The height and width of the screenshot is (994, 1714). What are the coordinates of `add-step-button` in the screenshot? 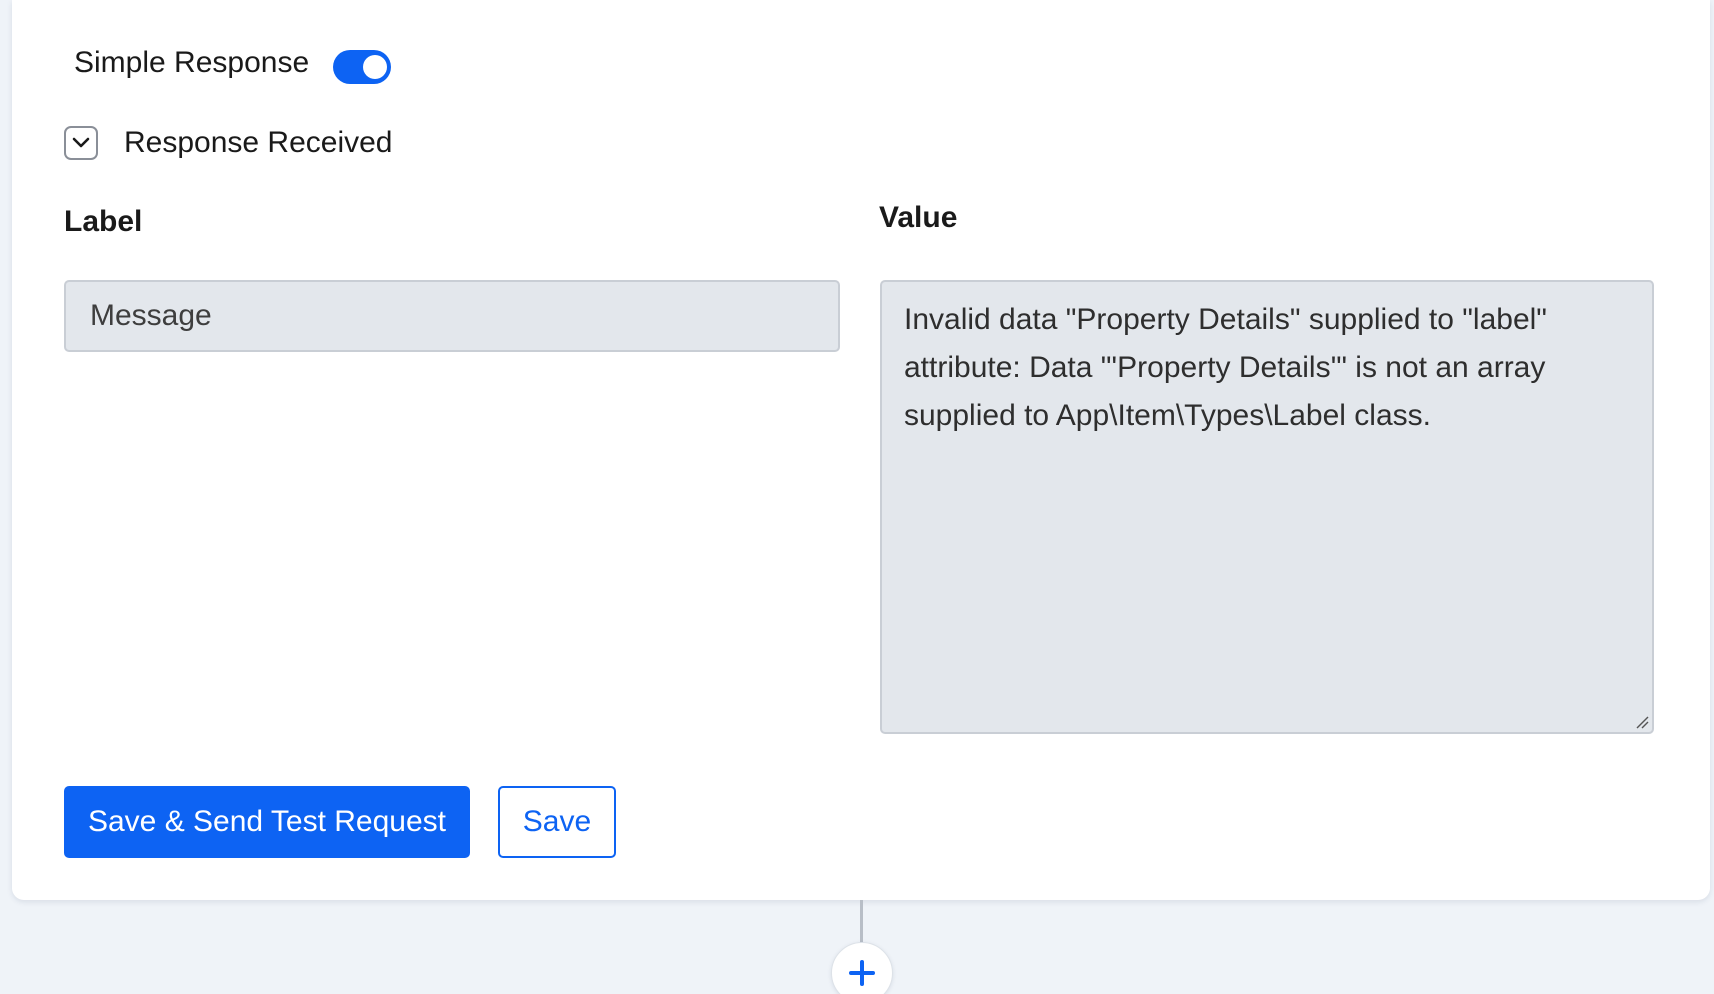 It's located at (862, 968).